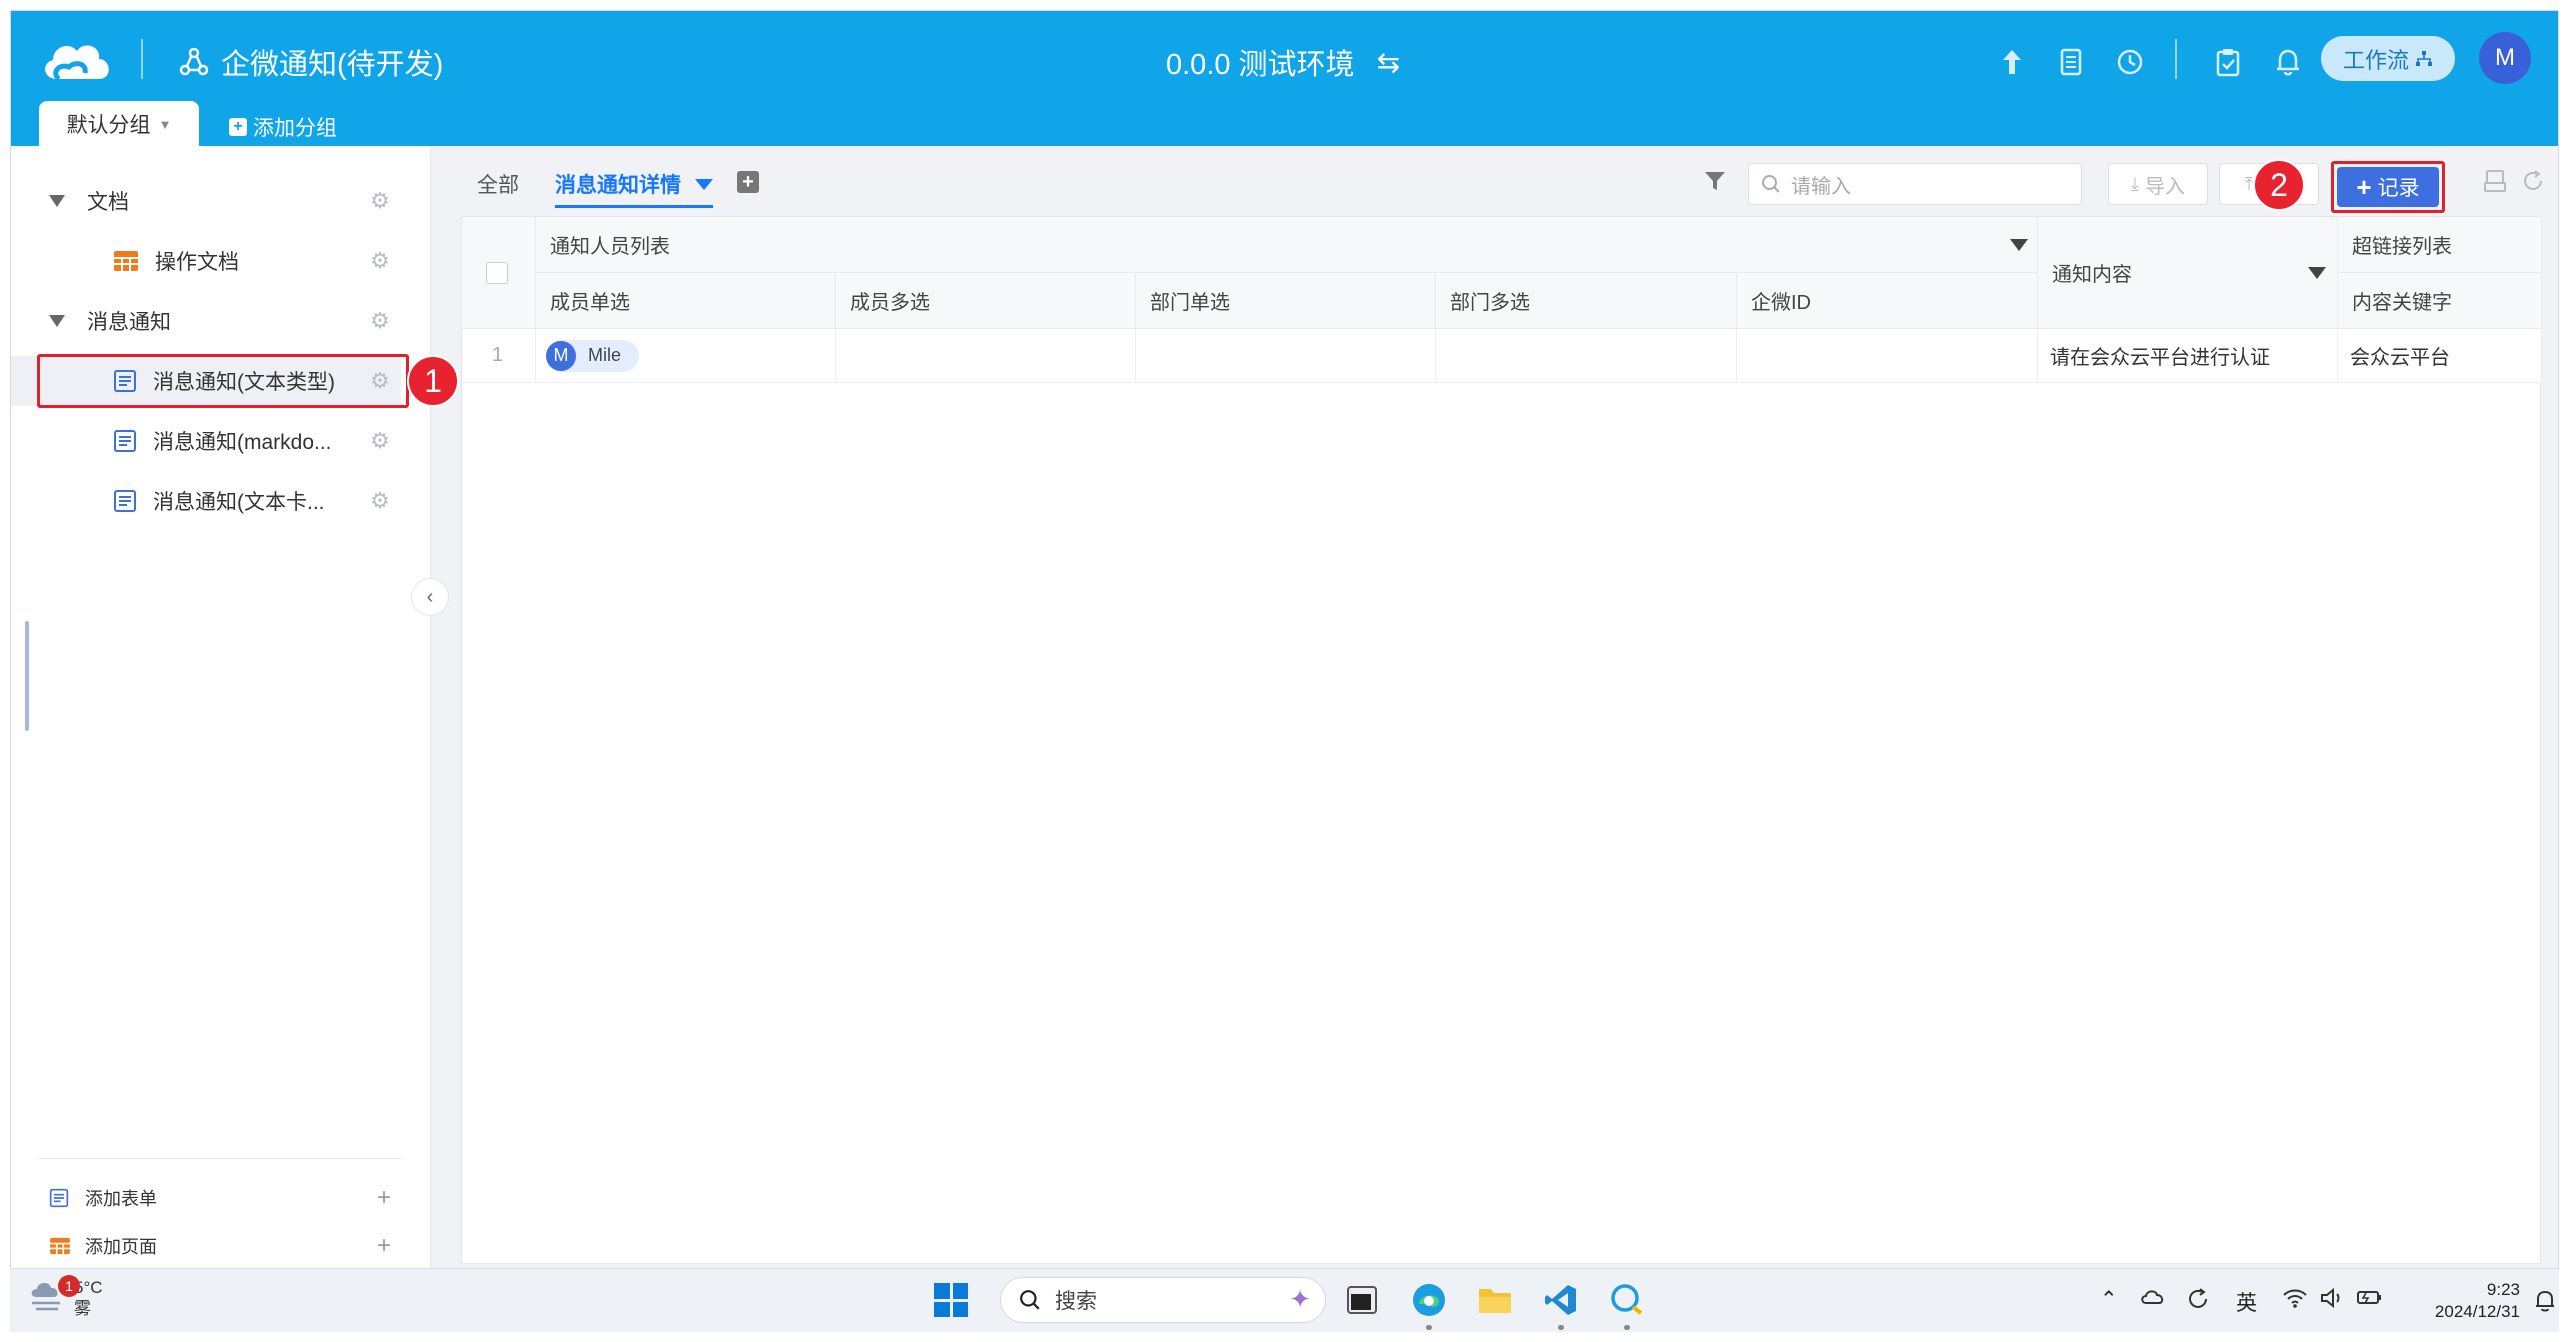 The width and height of the screenshot is (2569, 1342). What do you see at coordinates (2332, 1298) in the screenshot?
I see `volume-icon` at bounding box center [2332, 1298].